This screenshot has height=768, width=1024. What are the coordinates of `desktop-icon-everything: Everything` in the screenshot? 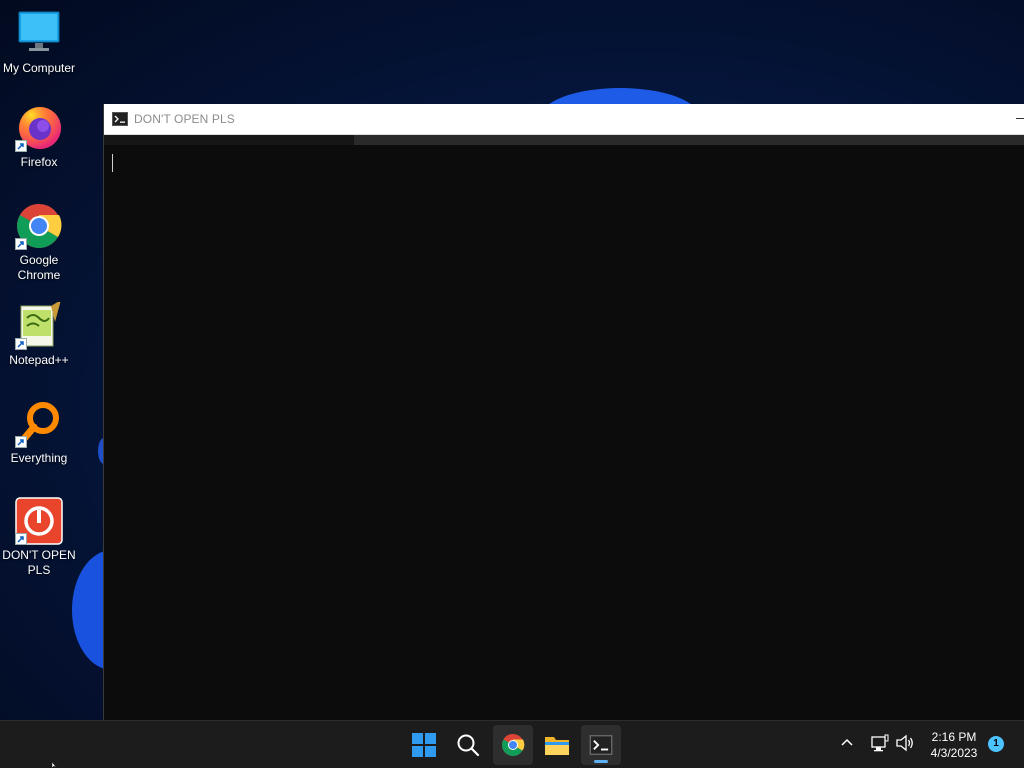 It's located at (39, 433).